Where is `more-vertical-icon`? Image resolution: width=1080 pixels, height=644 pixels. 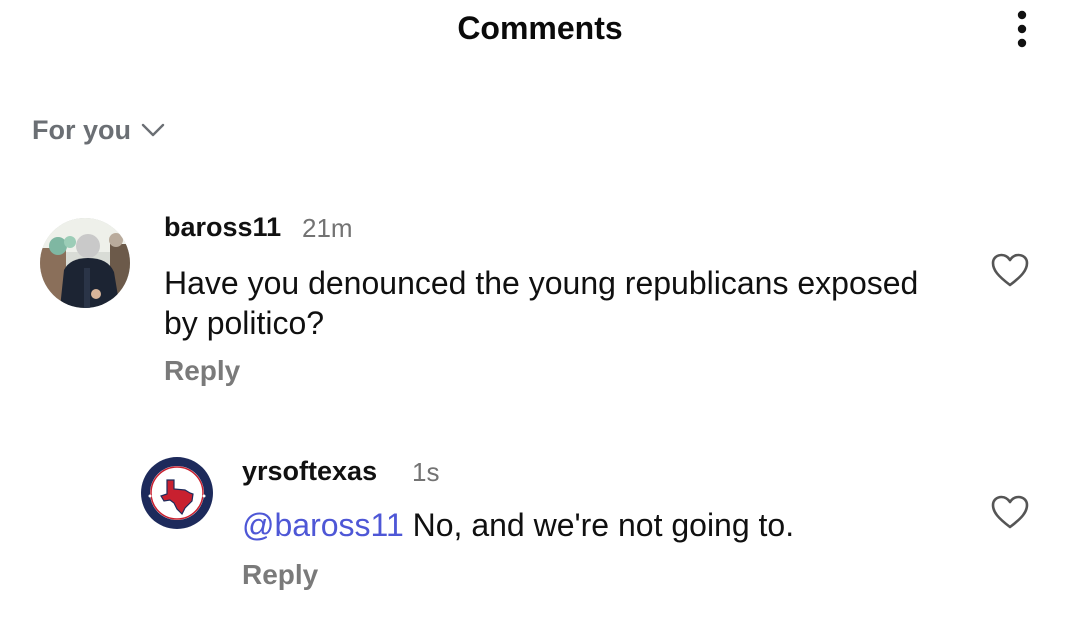
more-vertical-icon is located at coordinates (1022, 29).